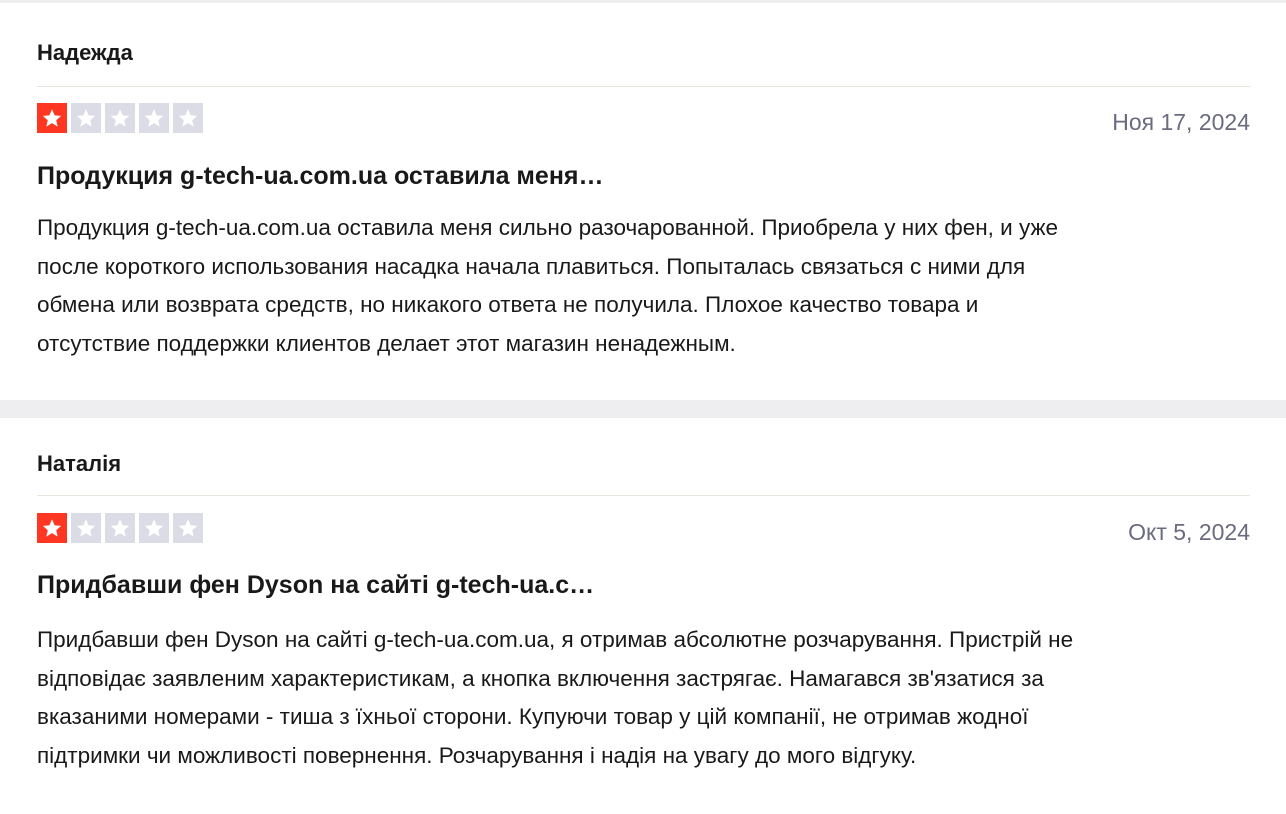 This screenshot has width=1286, height=814. I want to click on review-date: Ноя 17, 2024, so click(1181, 122).